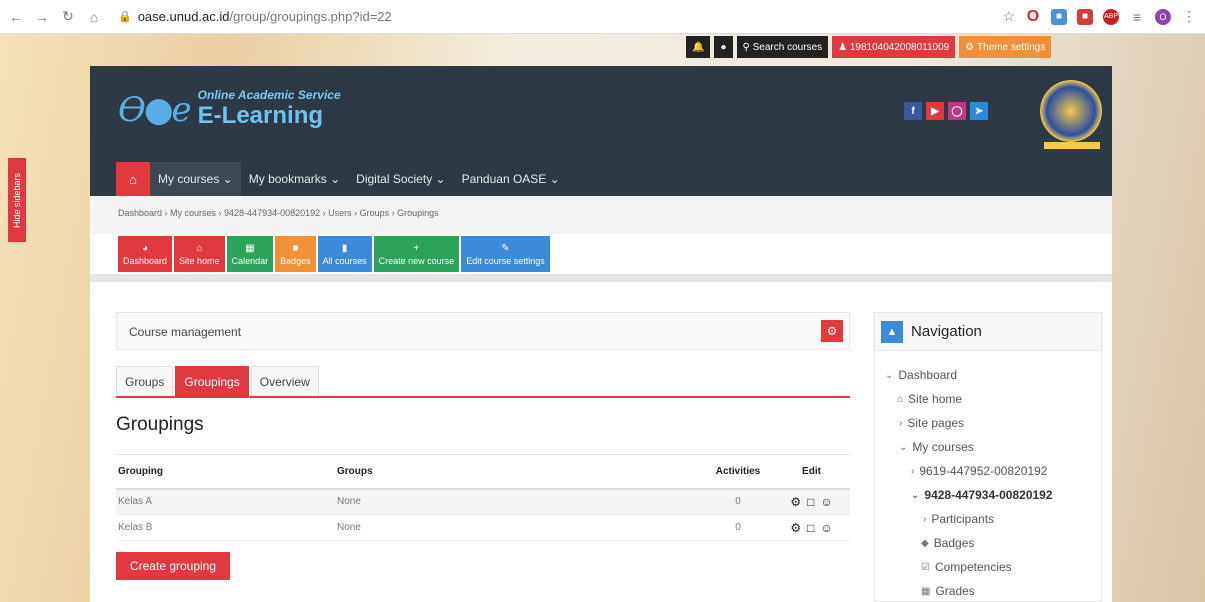 This screenshot has width=1205, height=602. Describe the element at coordinates (988, 471) in the screenshot. I see `nav-item-course-9619: › 9619-447952-00820192` at that location.